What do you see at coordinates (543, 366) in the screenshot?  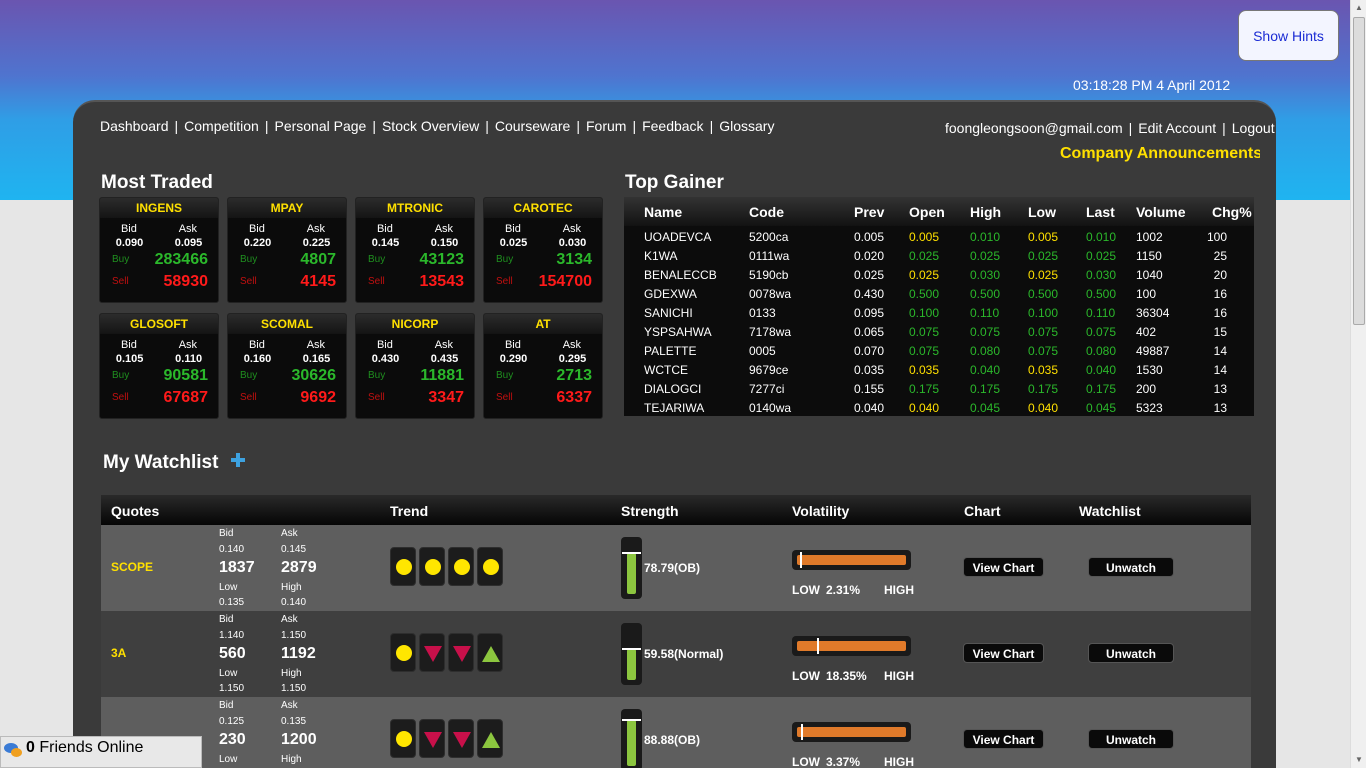 I see `stock-tile: AT Bid Ask 0.290 0.295 Buy 2713 Sell 6337` at bounding box center [543, 366].